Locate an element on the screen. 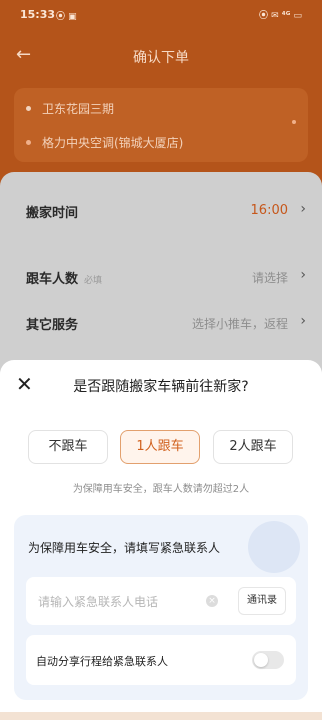 The image size is (322, 720). follow-hint: 为保障用车安全，跟车人数请勿超过2人 is located at coordinates (161, 489).